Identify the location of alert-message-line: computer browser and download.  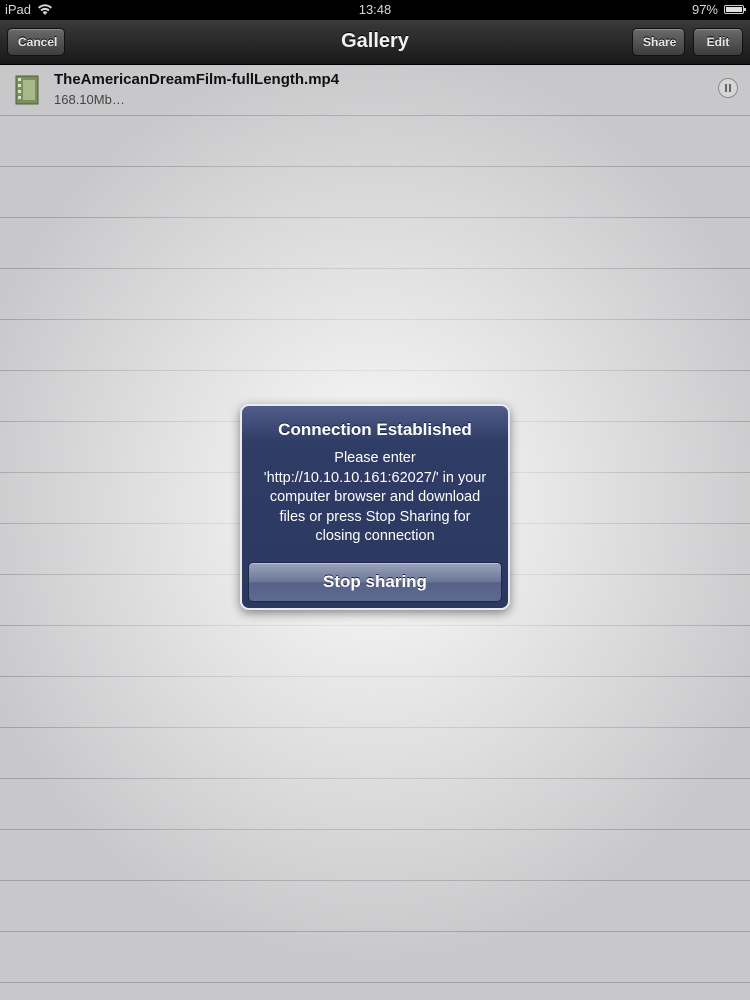
(375, 497).